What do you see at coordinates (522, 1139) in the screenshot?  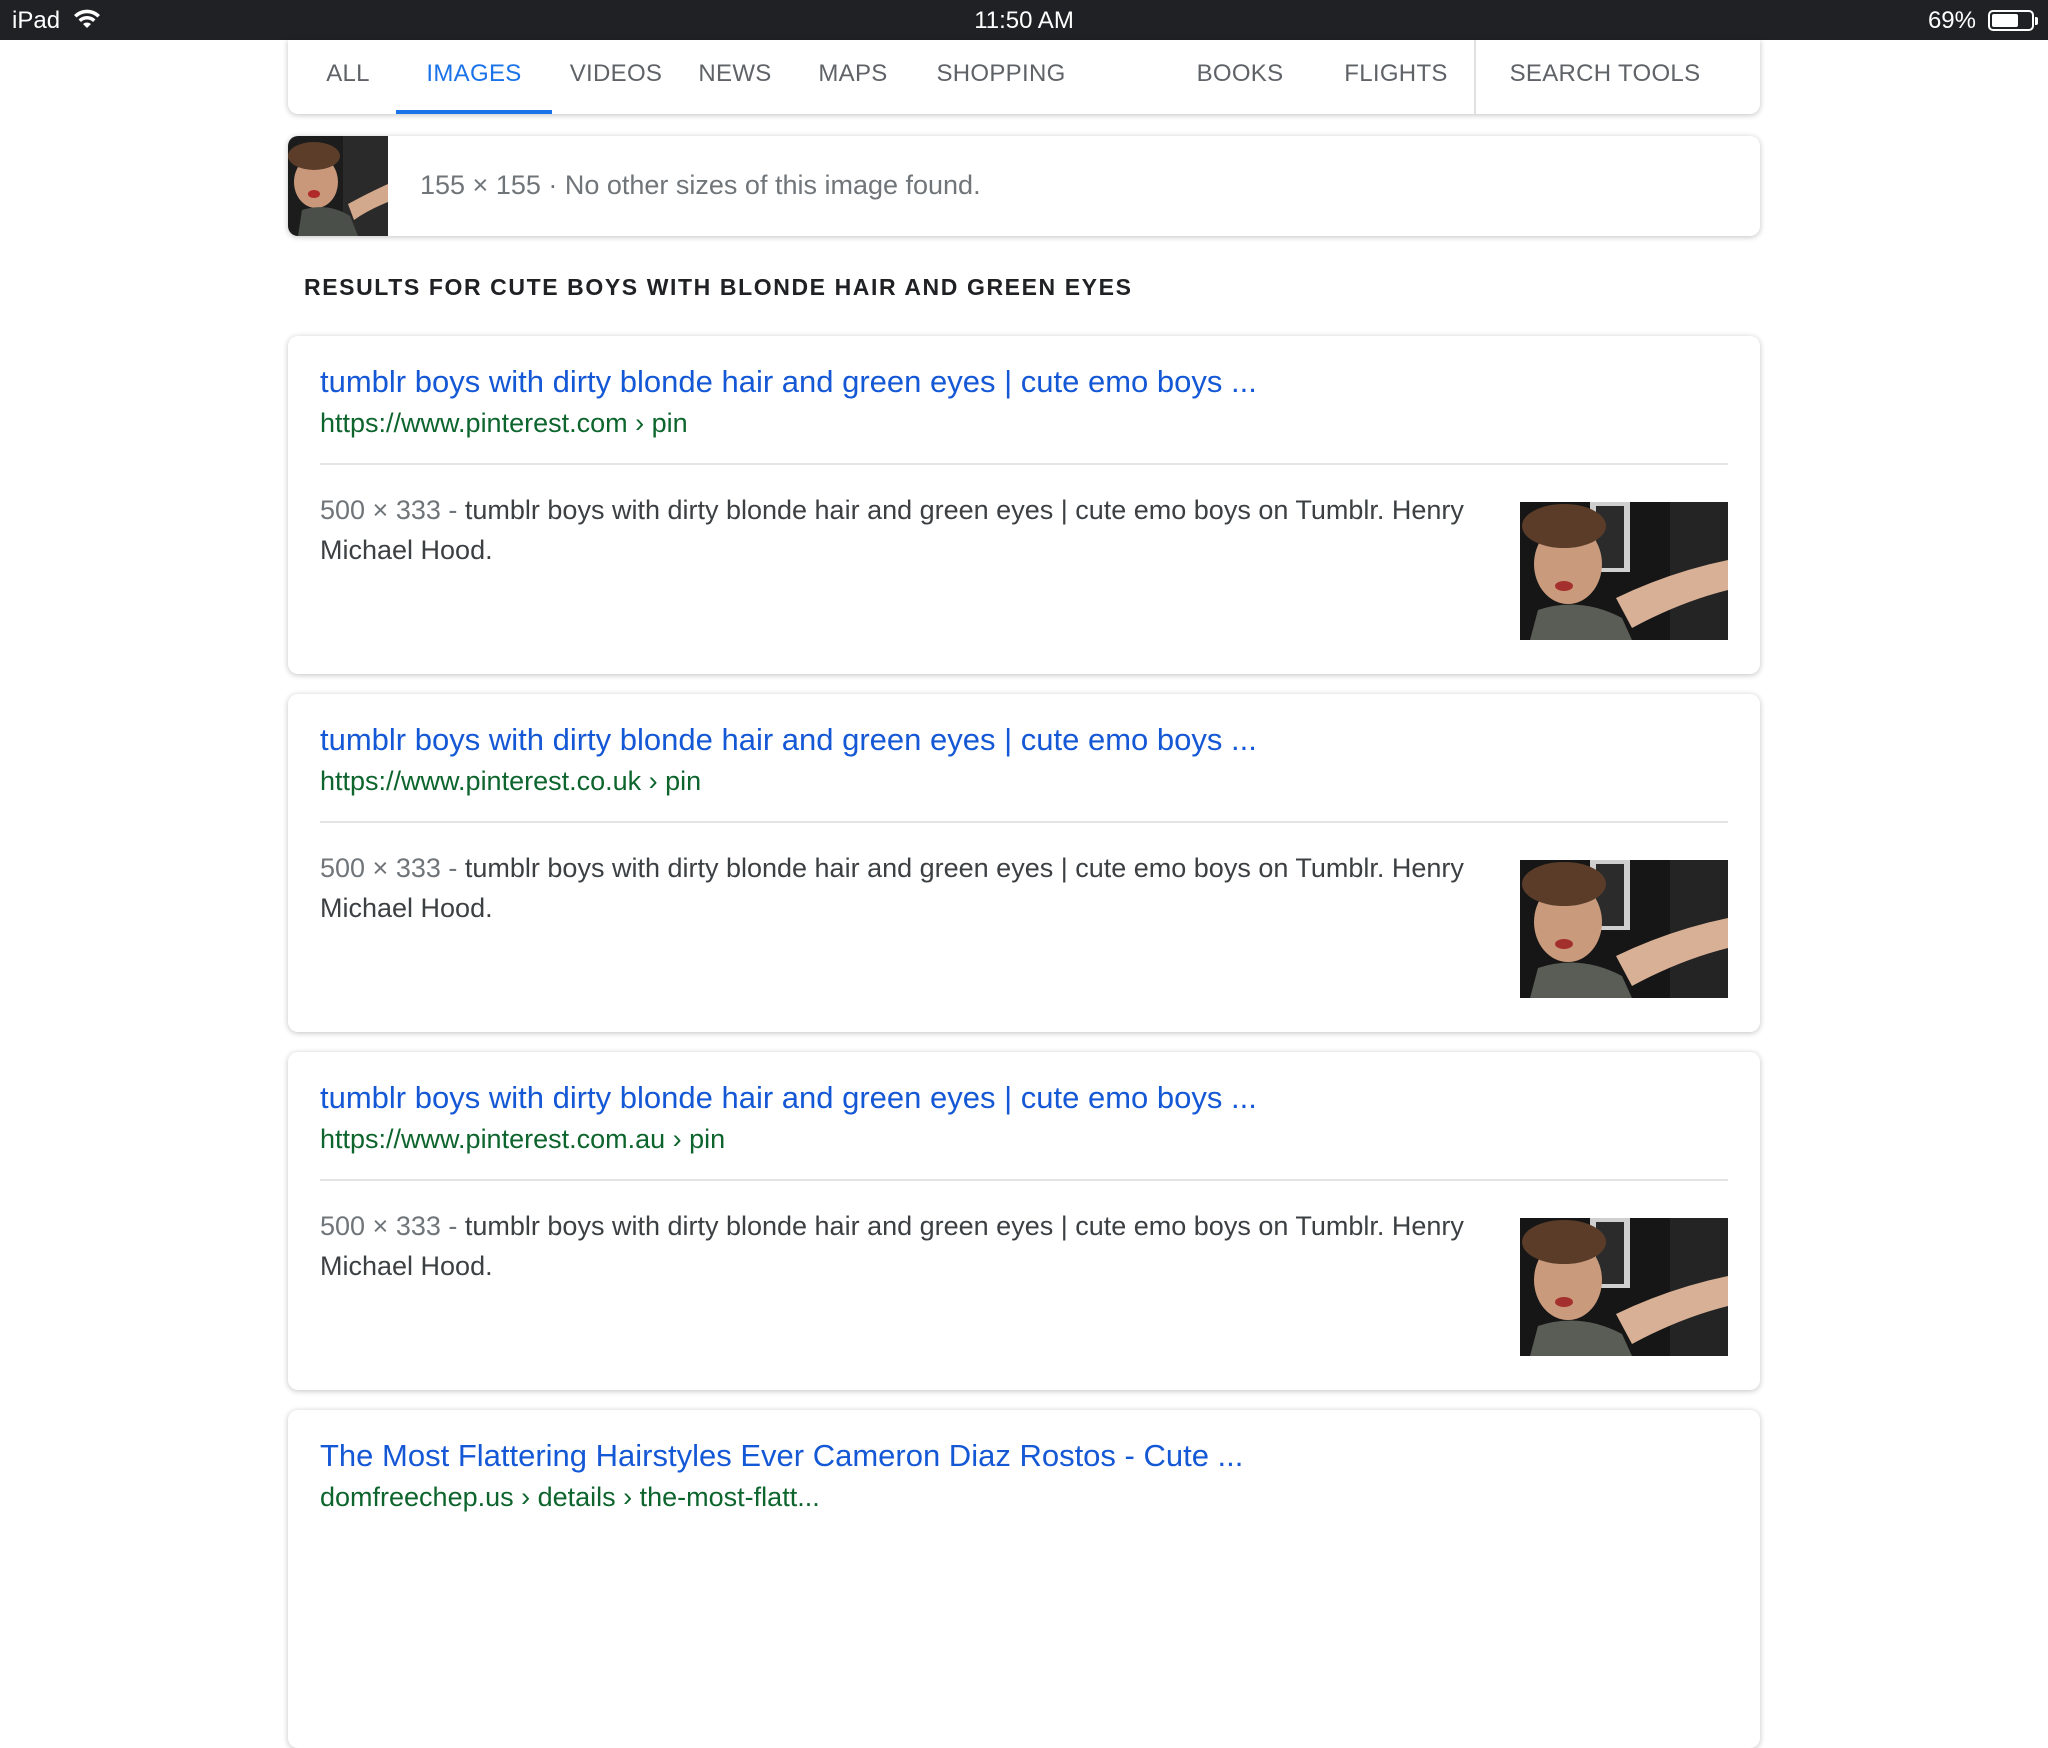 I see `result-url: https://www.pinterest.com.au › pin` at bounding box center [522, 1139].